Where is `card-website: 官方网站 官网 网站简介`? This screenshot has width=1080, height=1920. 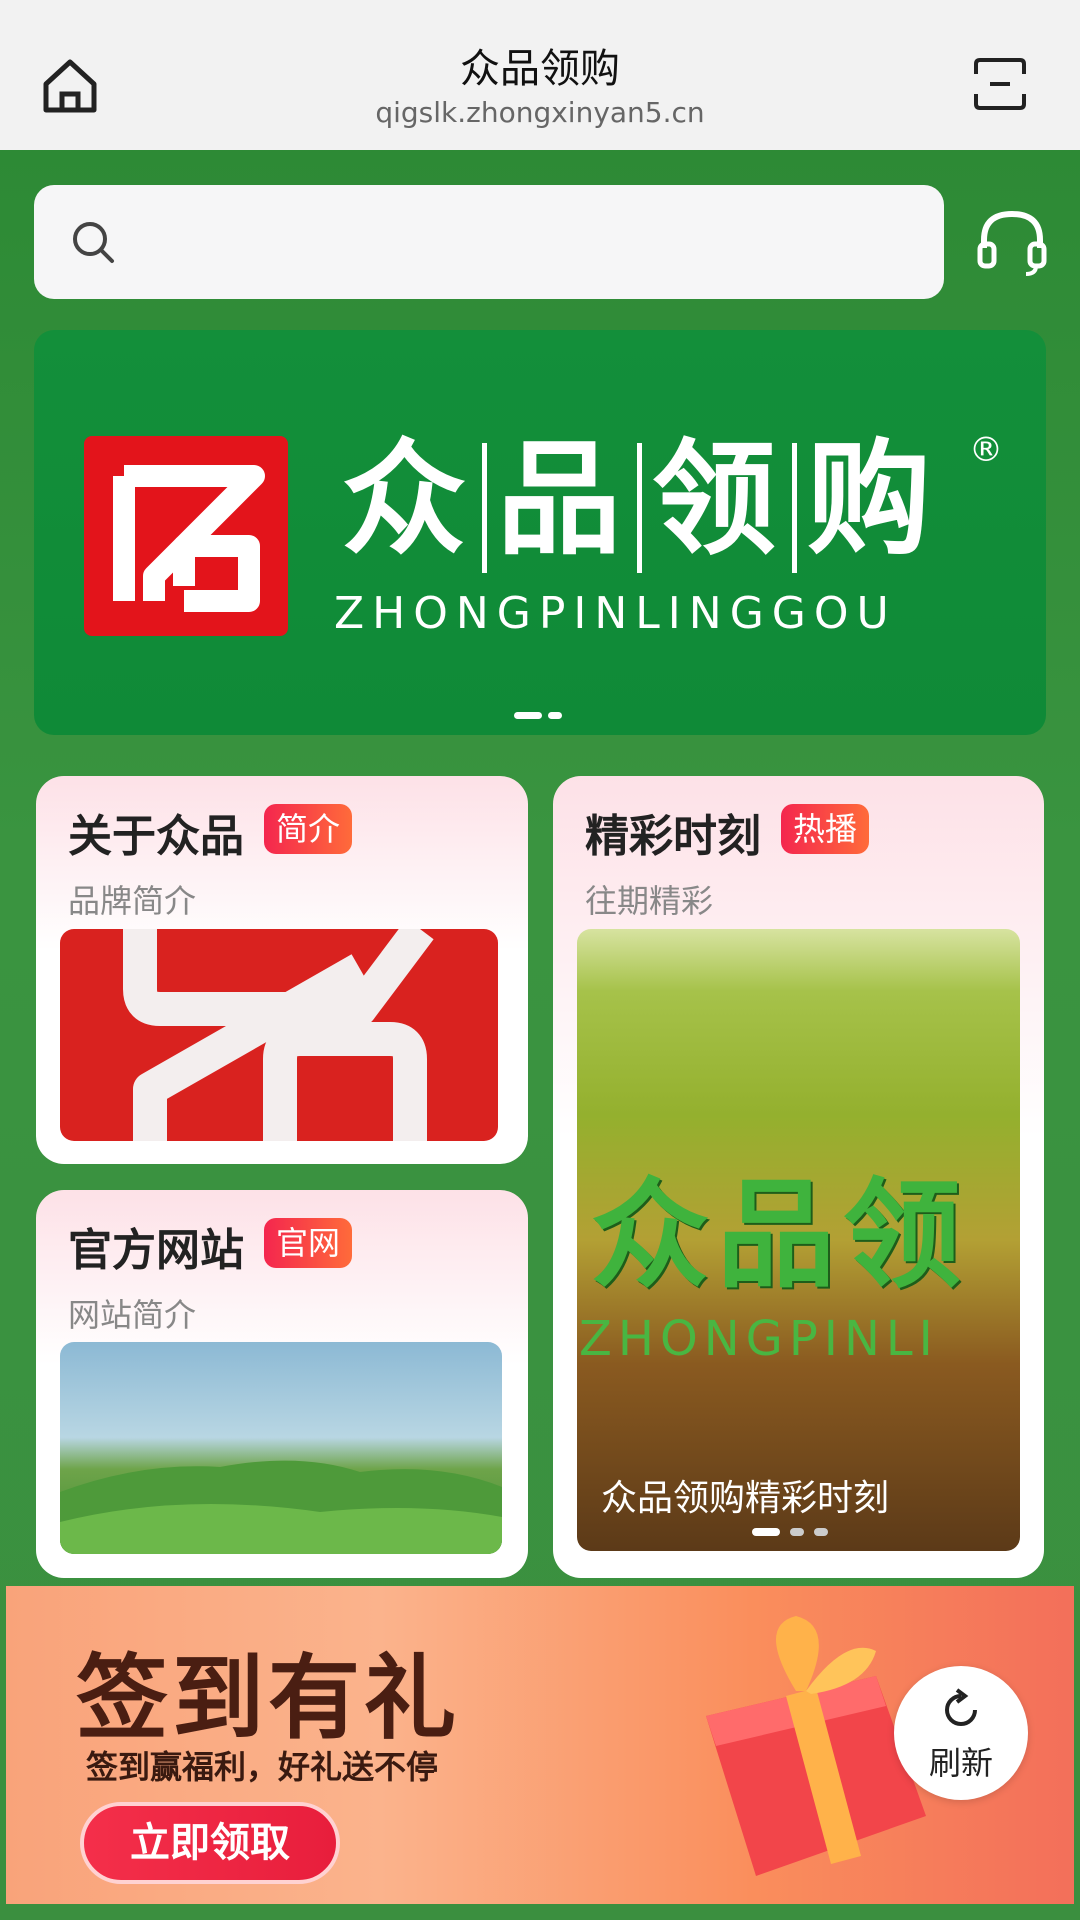
card-website: 官方网站 官网 网站简介 is located at coordinates (282, 1384).